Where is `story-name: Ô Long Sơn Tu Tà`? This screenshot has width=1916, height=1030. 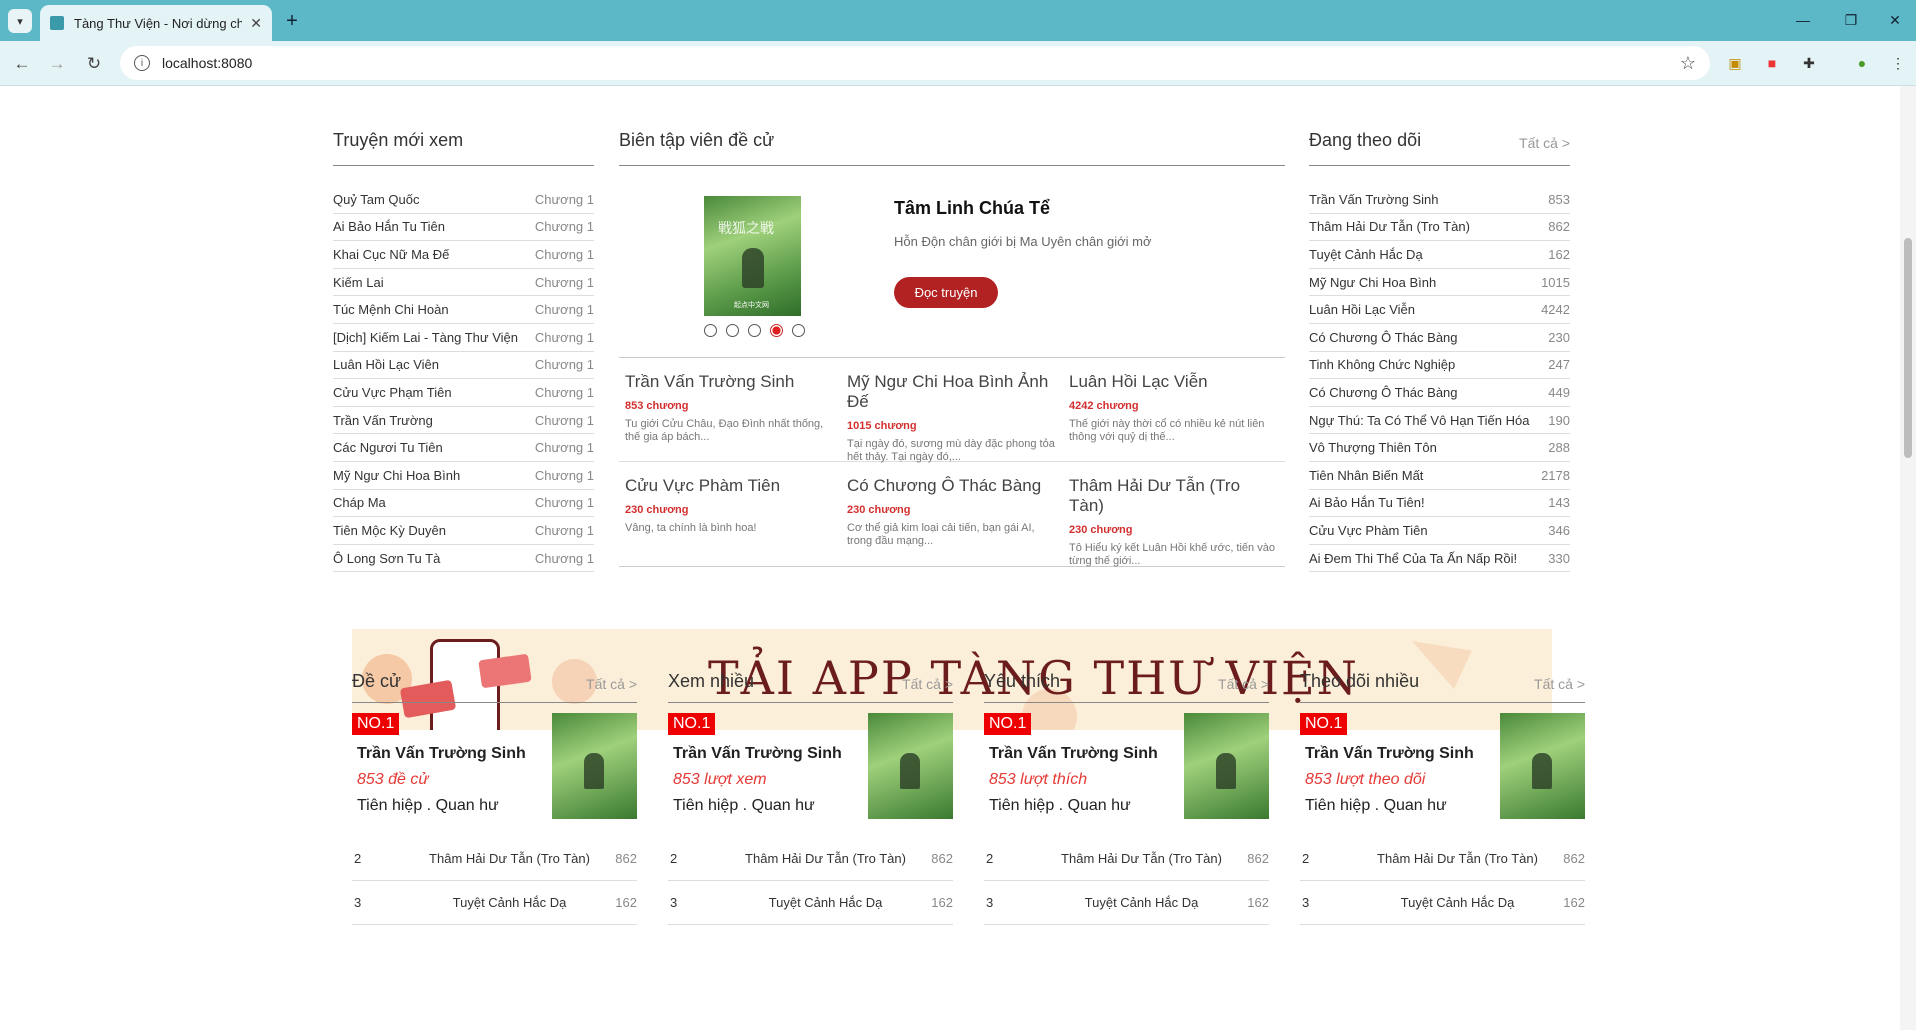
story-name: Ô Long Sơn Tu Tà is located at coordinates (386, 558).